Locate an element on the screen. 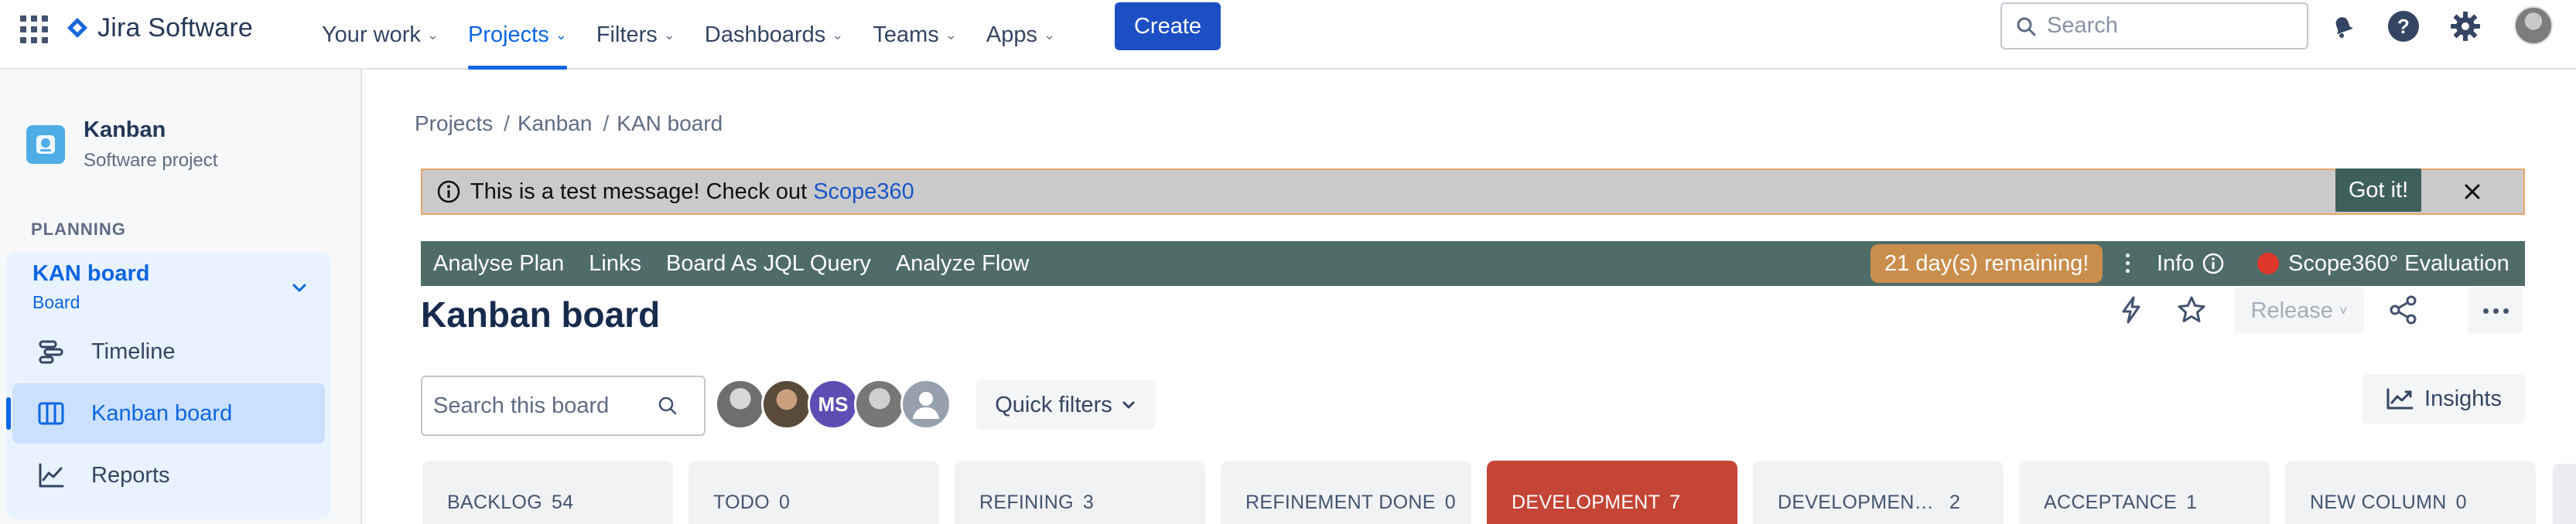 This screenshot has height=524, width=2576. release-button: Release ˅ is located at coordinates (2299, 311).